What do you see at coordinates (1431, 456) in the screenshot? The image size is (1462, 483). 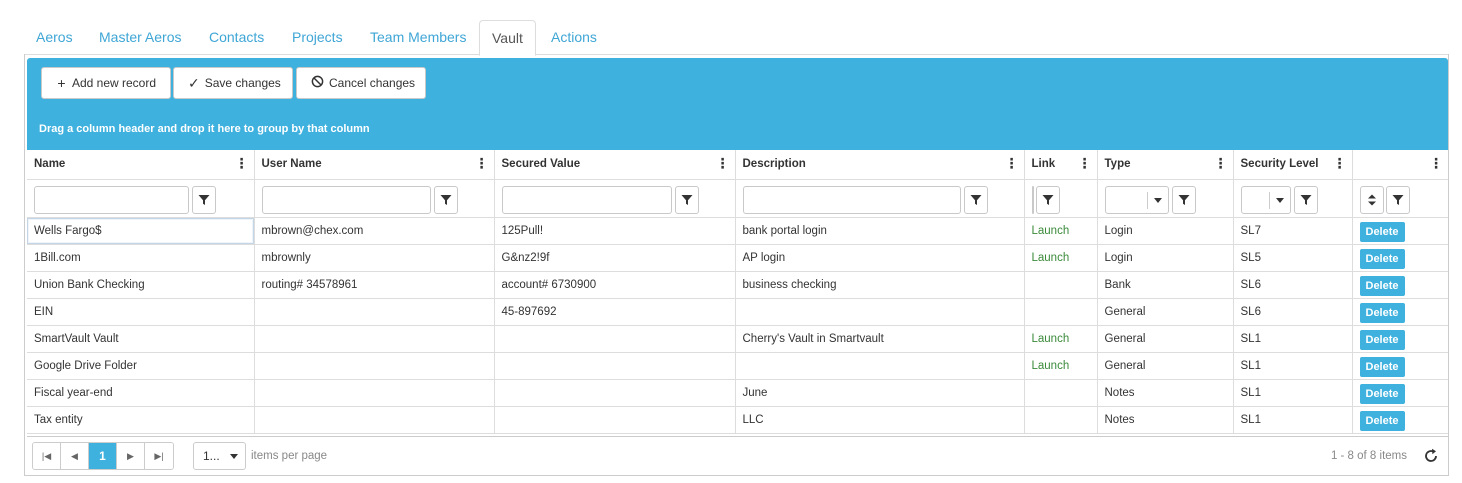 I see `refresh-icon` at bounding box center [1431, 456].